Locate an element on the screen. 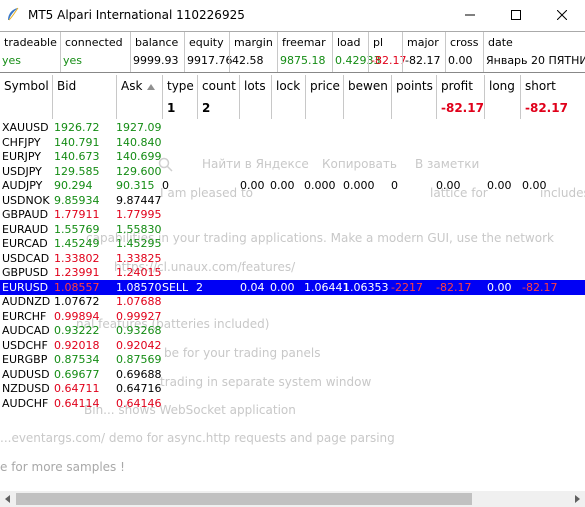 The height and width of the screenshot is (507, 585). table-row: USDNOK 9.85934 9.87447 is located at coordinates (292, 200).